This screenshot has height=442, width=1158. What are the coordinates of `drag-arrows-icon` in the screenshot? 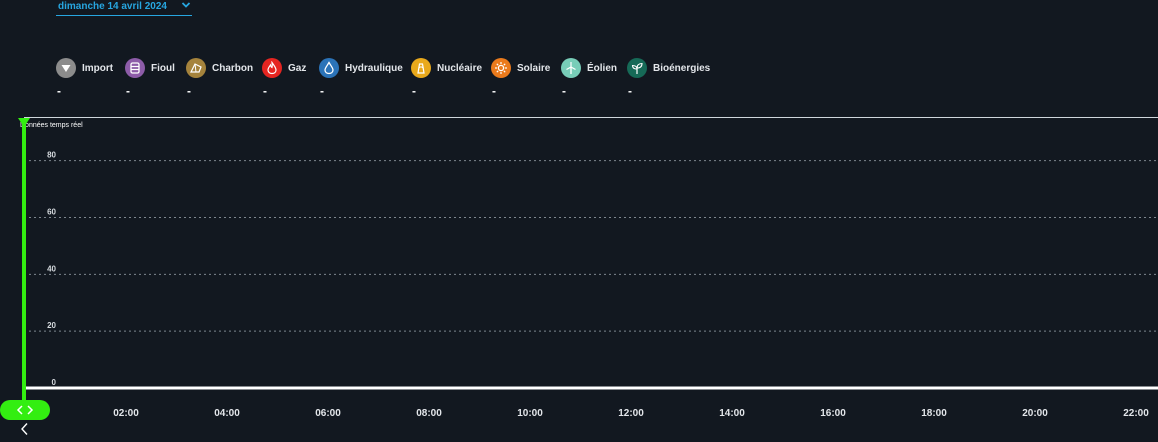 It's located at (25, 410).